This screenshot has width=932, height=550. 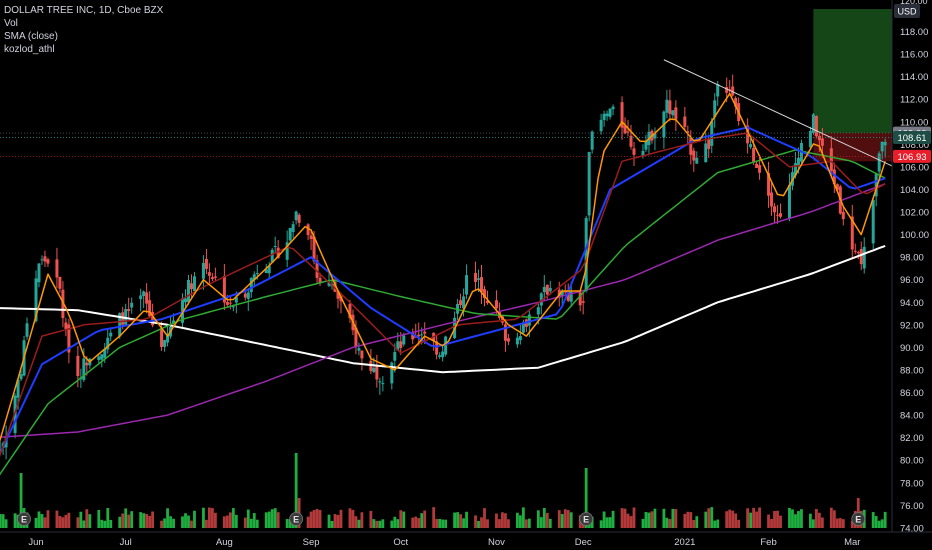 I want to click on sma-indicator-label: SMA (close), so click(x=83, y=36).